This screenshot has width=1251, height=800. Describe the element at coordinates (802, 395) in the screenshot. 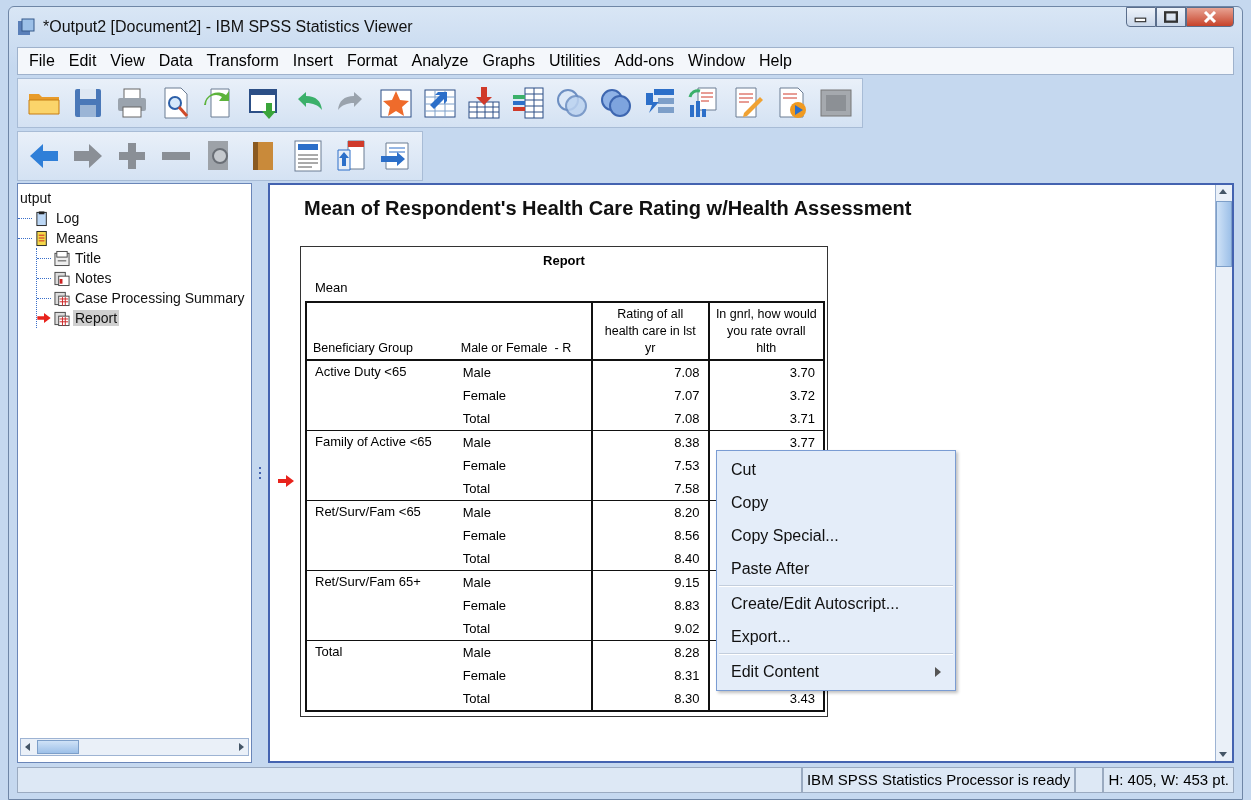

I see `table-cell: 3.72` at that location.